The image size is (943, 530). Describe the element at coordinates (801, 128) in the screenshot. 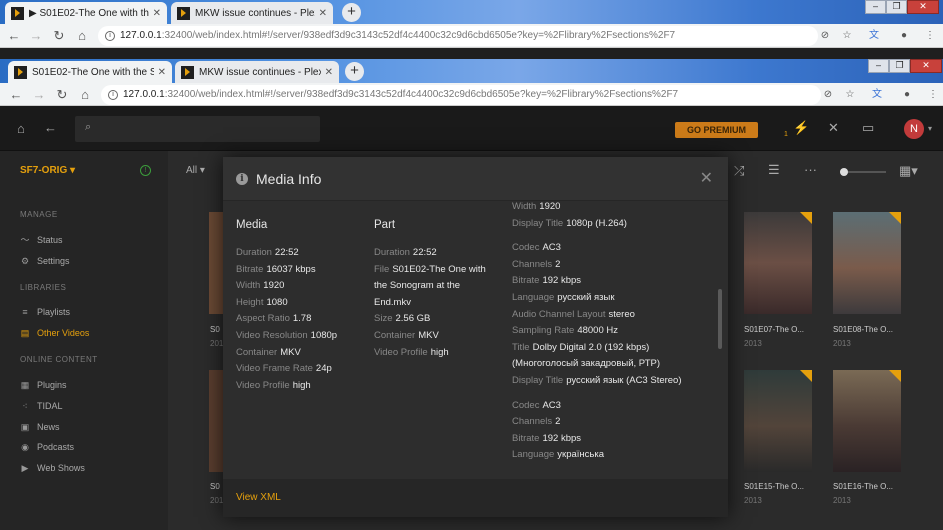

I see `activity-icon: ⚡` at that location.